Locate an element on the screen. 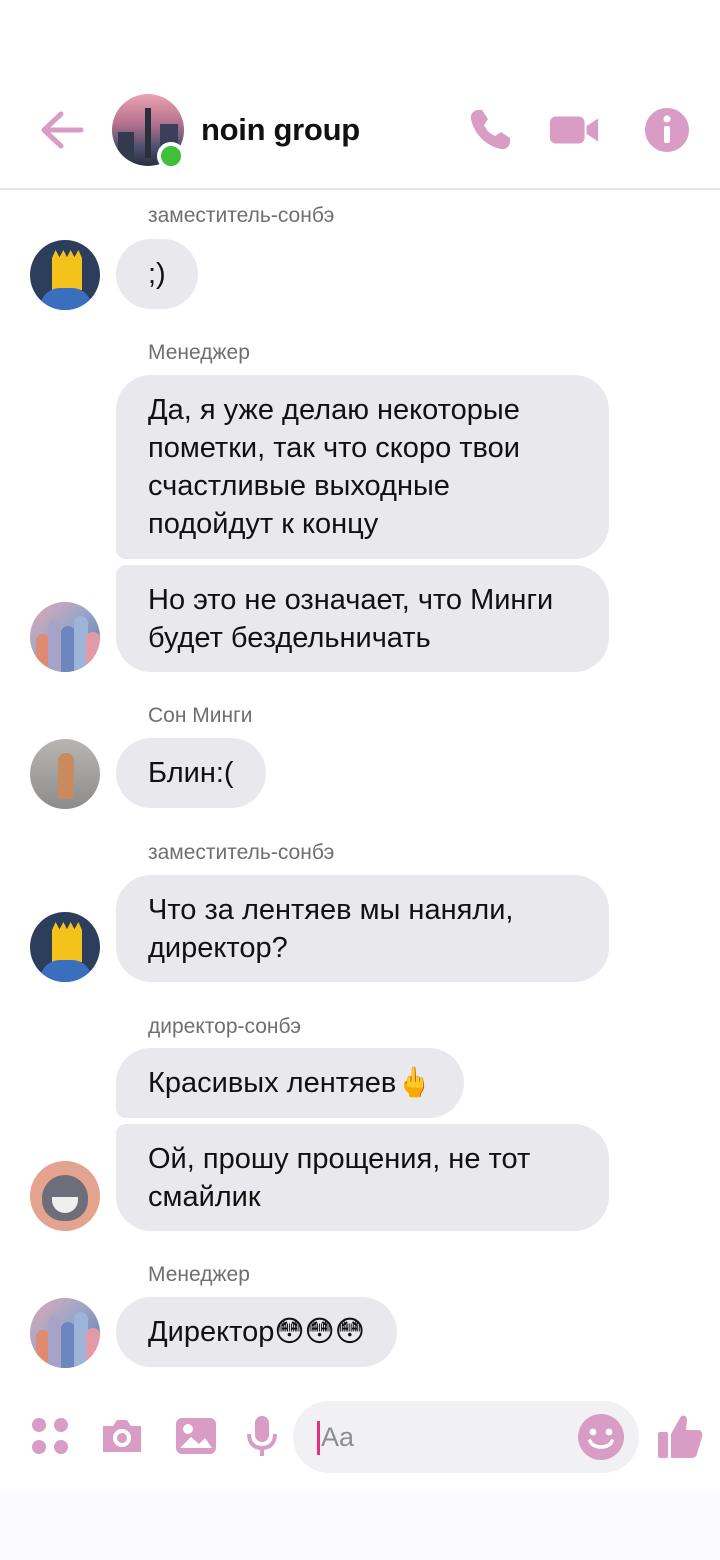  thumbs-up-icon is located at coordinates (680, 1436).